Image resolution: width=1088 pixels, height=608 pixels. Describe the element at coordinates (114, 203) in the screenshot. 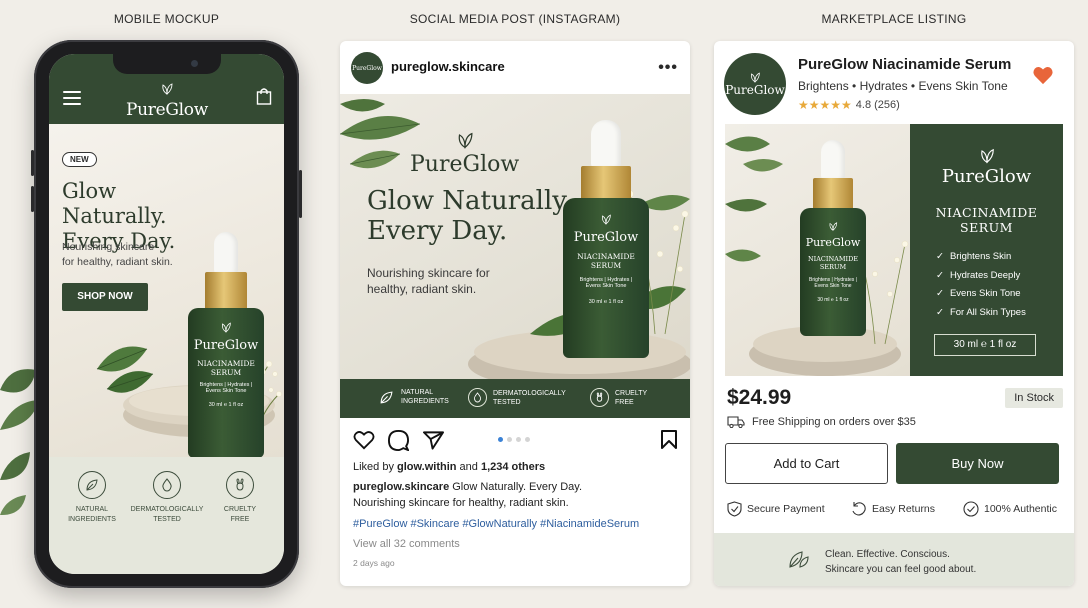

I see `mobile-headline-line1: Glow Naturally.` at that location.